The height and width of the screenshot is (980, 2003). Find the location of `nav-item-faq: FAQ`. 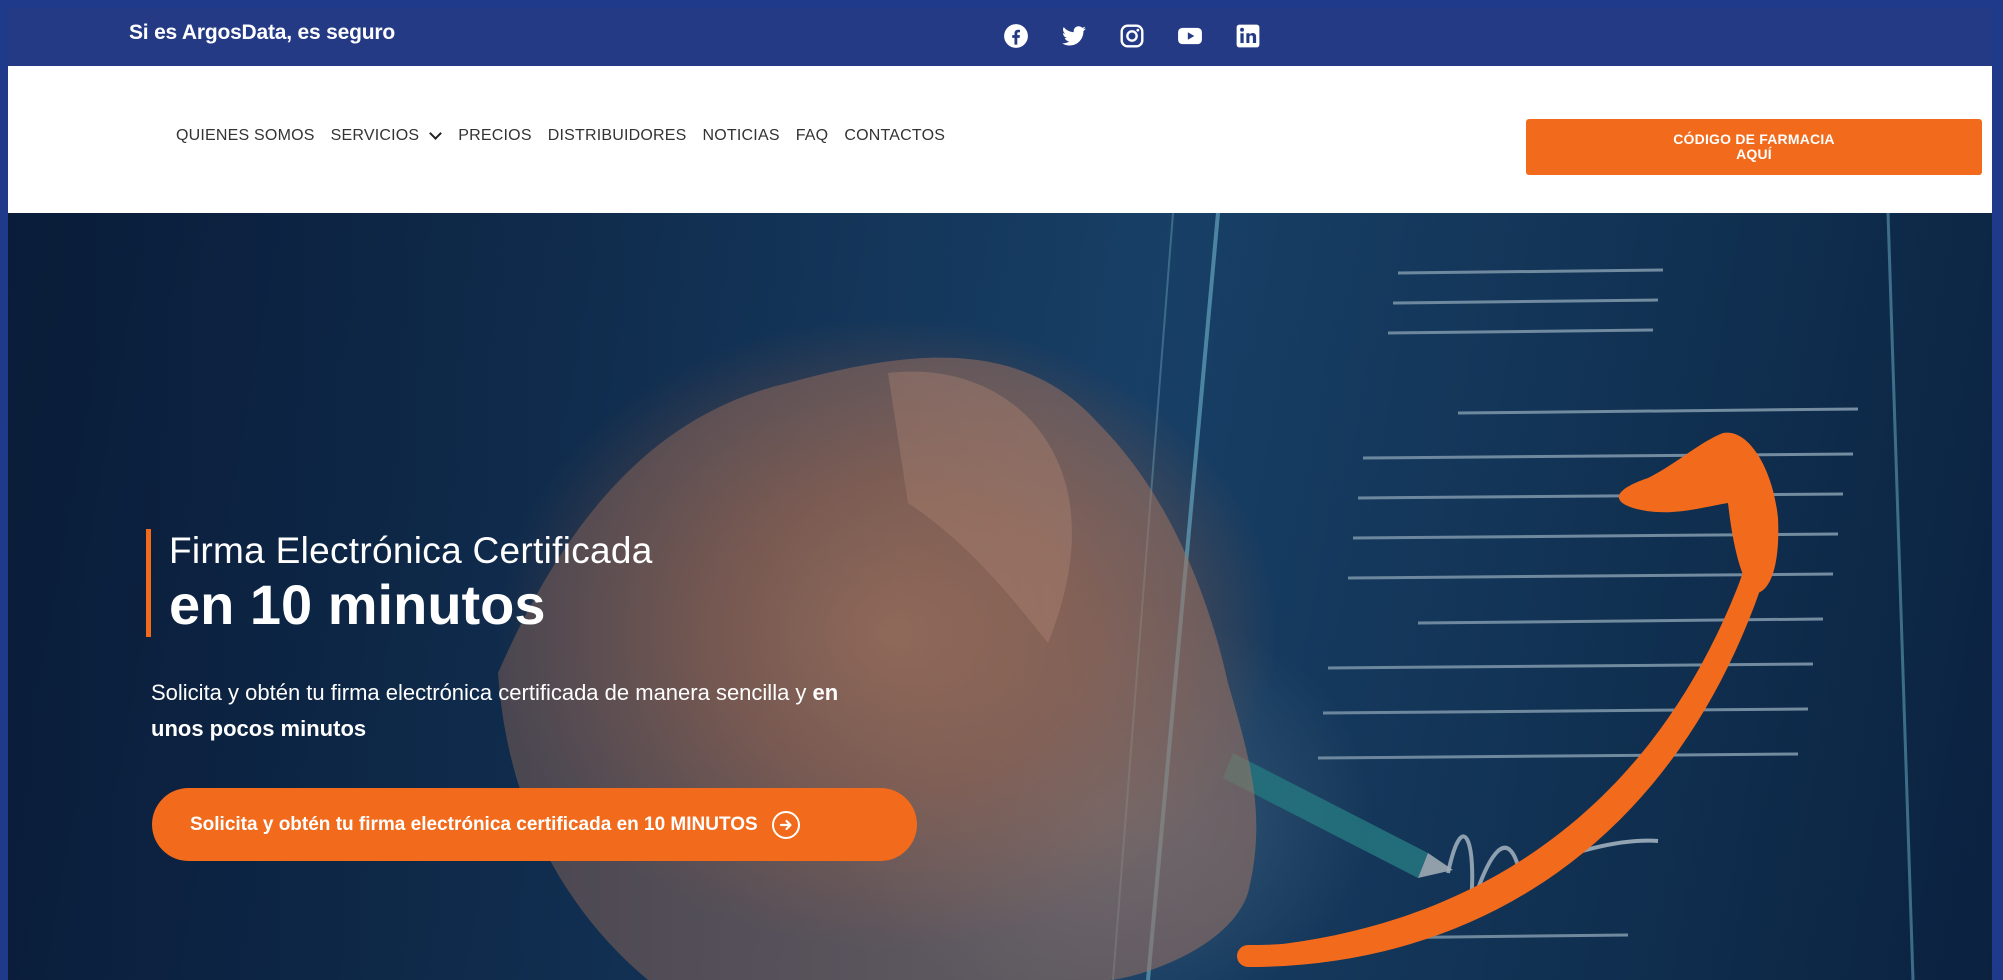

nav-item-faq: FAQ is located at coordinates (812, 136).